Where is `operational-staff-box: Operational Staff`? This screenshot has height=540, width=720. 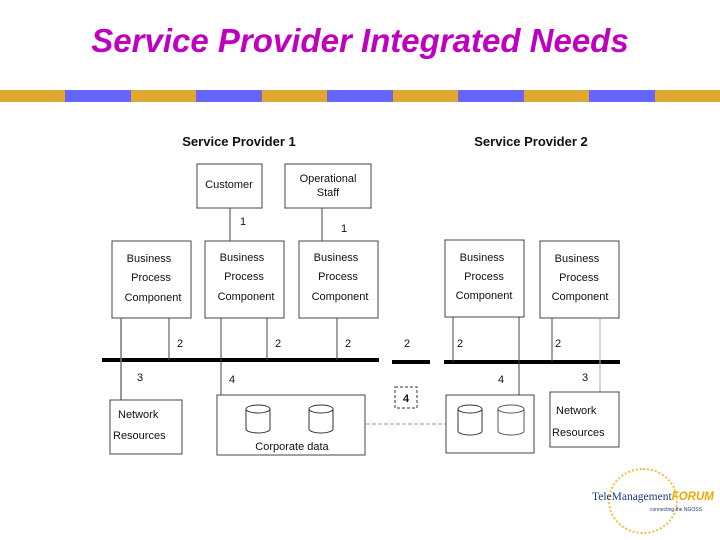 operational-staff-box: Operational Staff is located at coordinates (328, 186).